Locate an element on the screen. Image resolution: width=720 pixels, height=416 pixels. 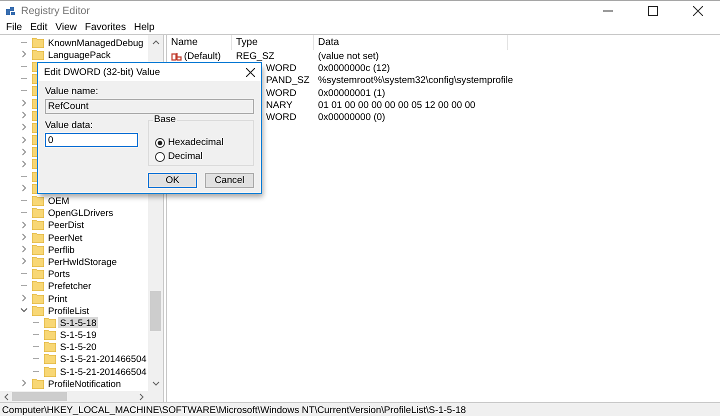
collapse-chevron-icon is located at coordinates (24, 310).